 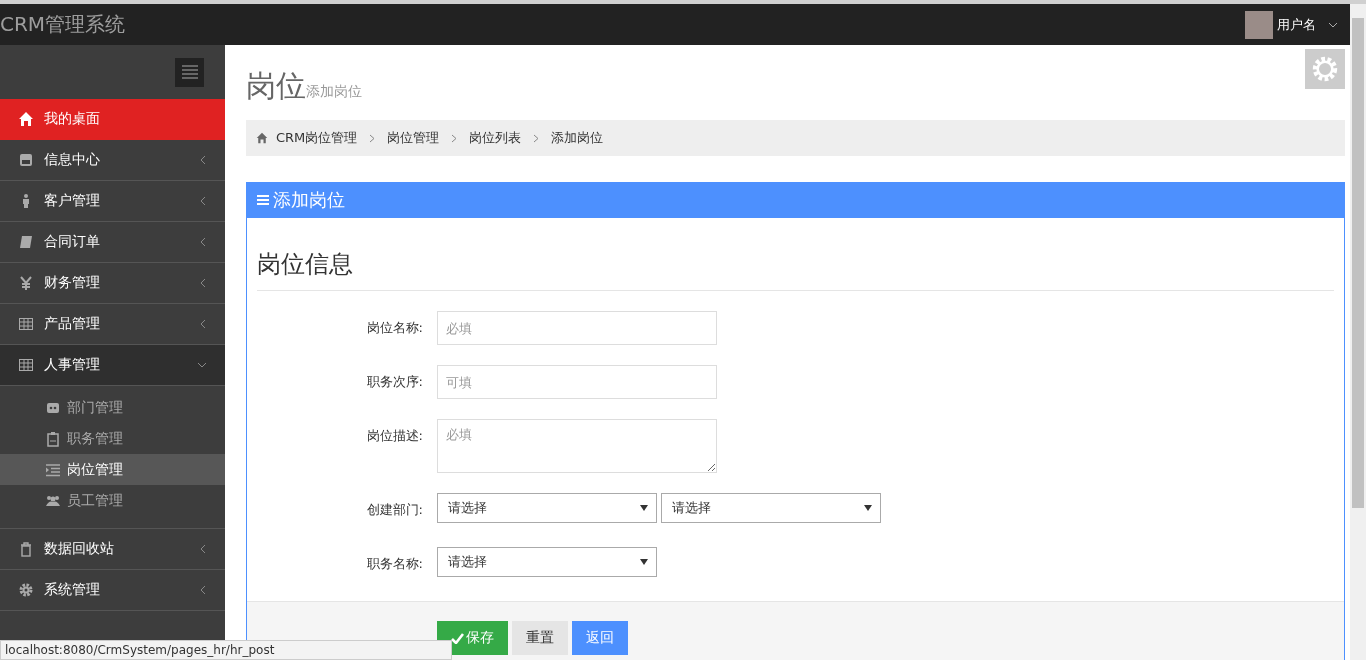 What do you see at coordinates (394, 382) in the screenshot?
I see `field-label: 职务次序:` at bounding box center [394, 382].